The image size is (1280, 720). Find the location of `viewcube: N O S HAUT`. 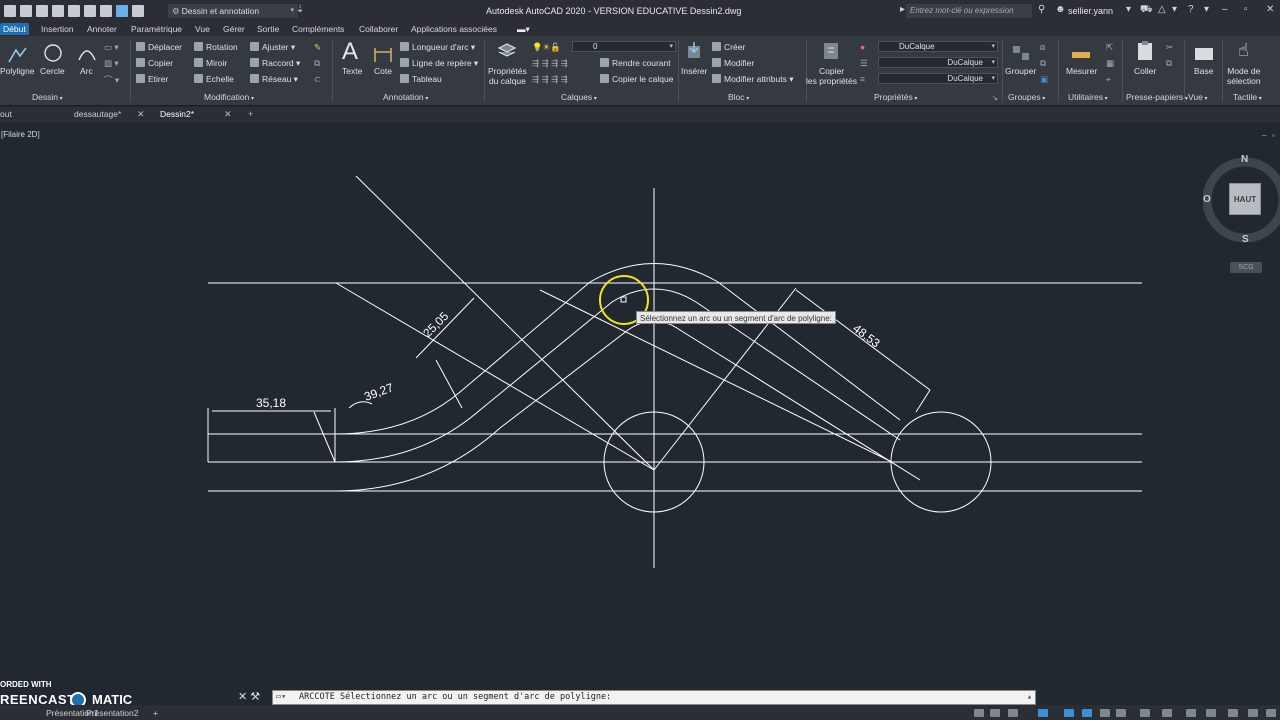

viewcube: N O S HAUT is located at coordinates (1241, 201).